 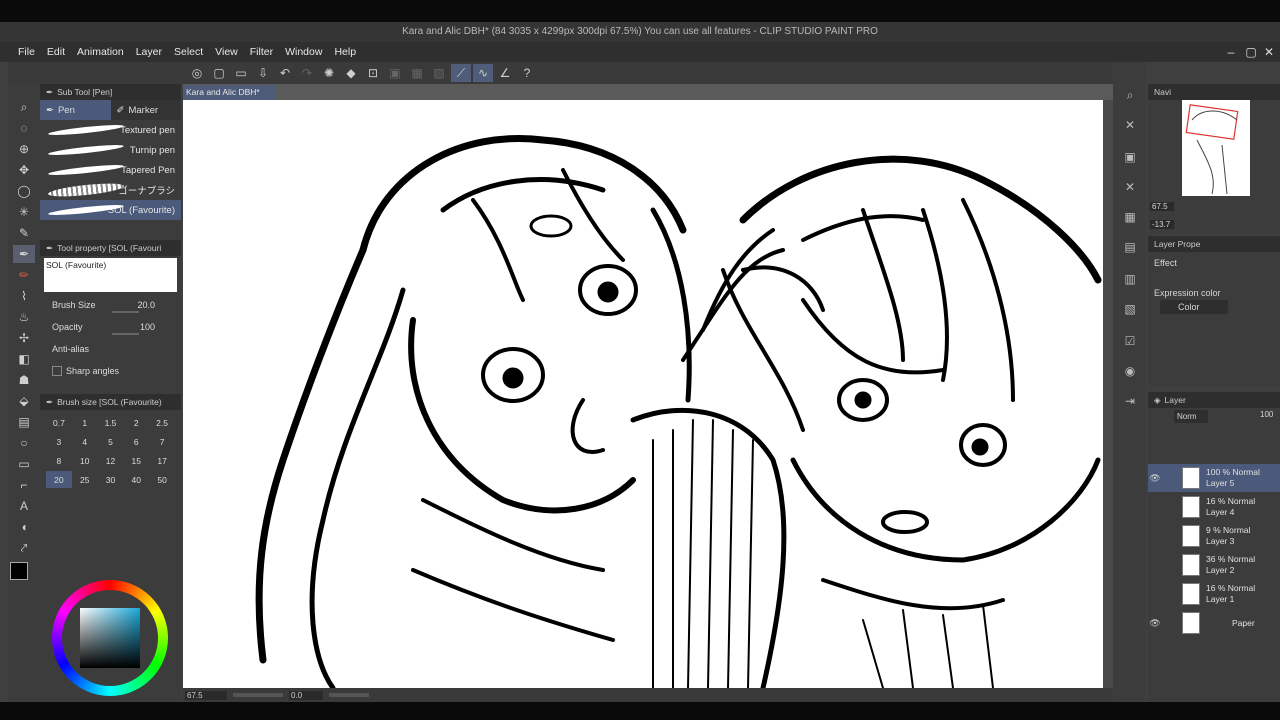 I want to click on brush-item-turnip-pen: Turnip pen, so click(x=110, y=150).